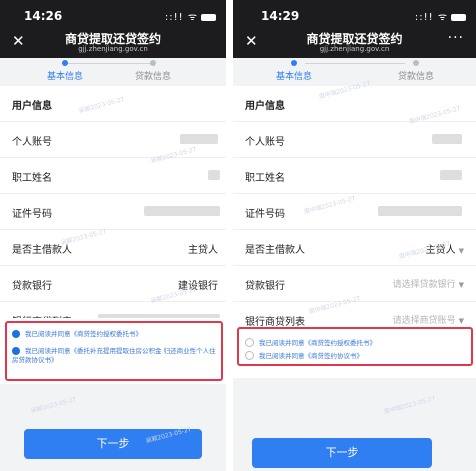 This screenshot has width=476, height=471. I want to click on placeholder-text: 请选择贷款银行, so click(424, 285).